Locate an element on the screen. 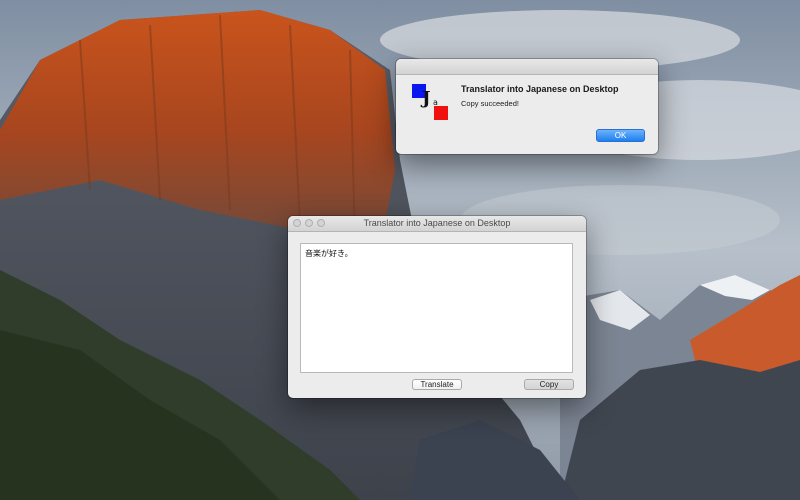 The image size is (800, 500). ok-button: OK is located at coordinates (620, 135).